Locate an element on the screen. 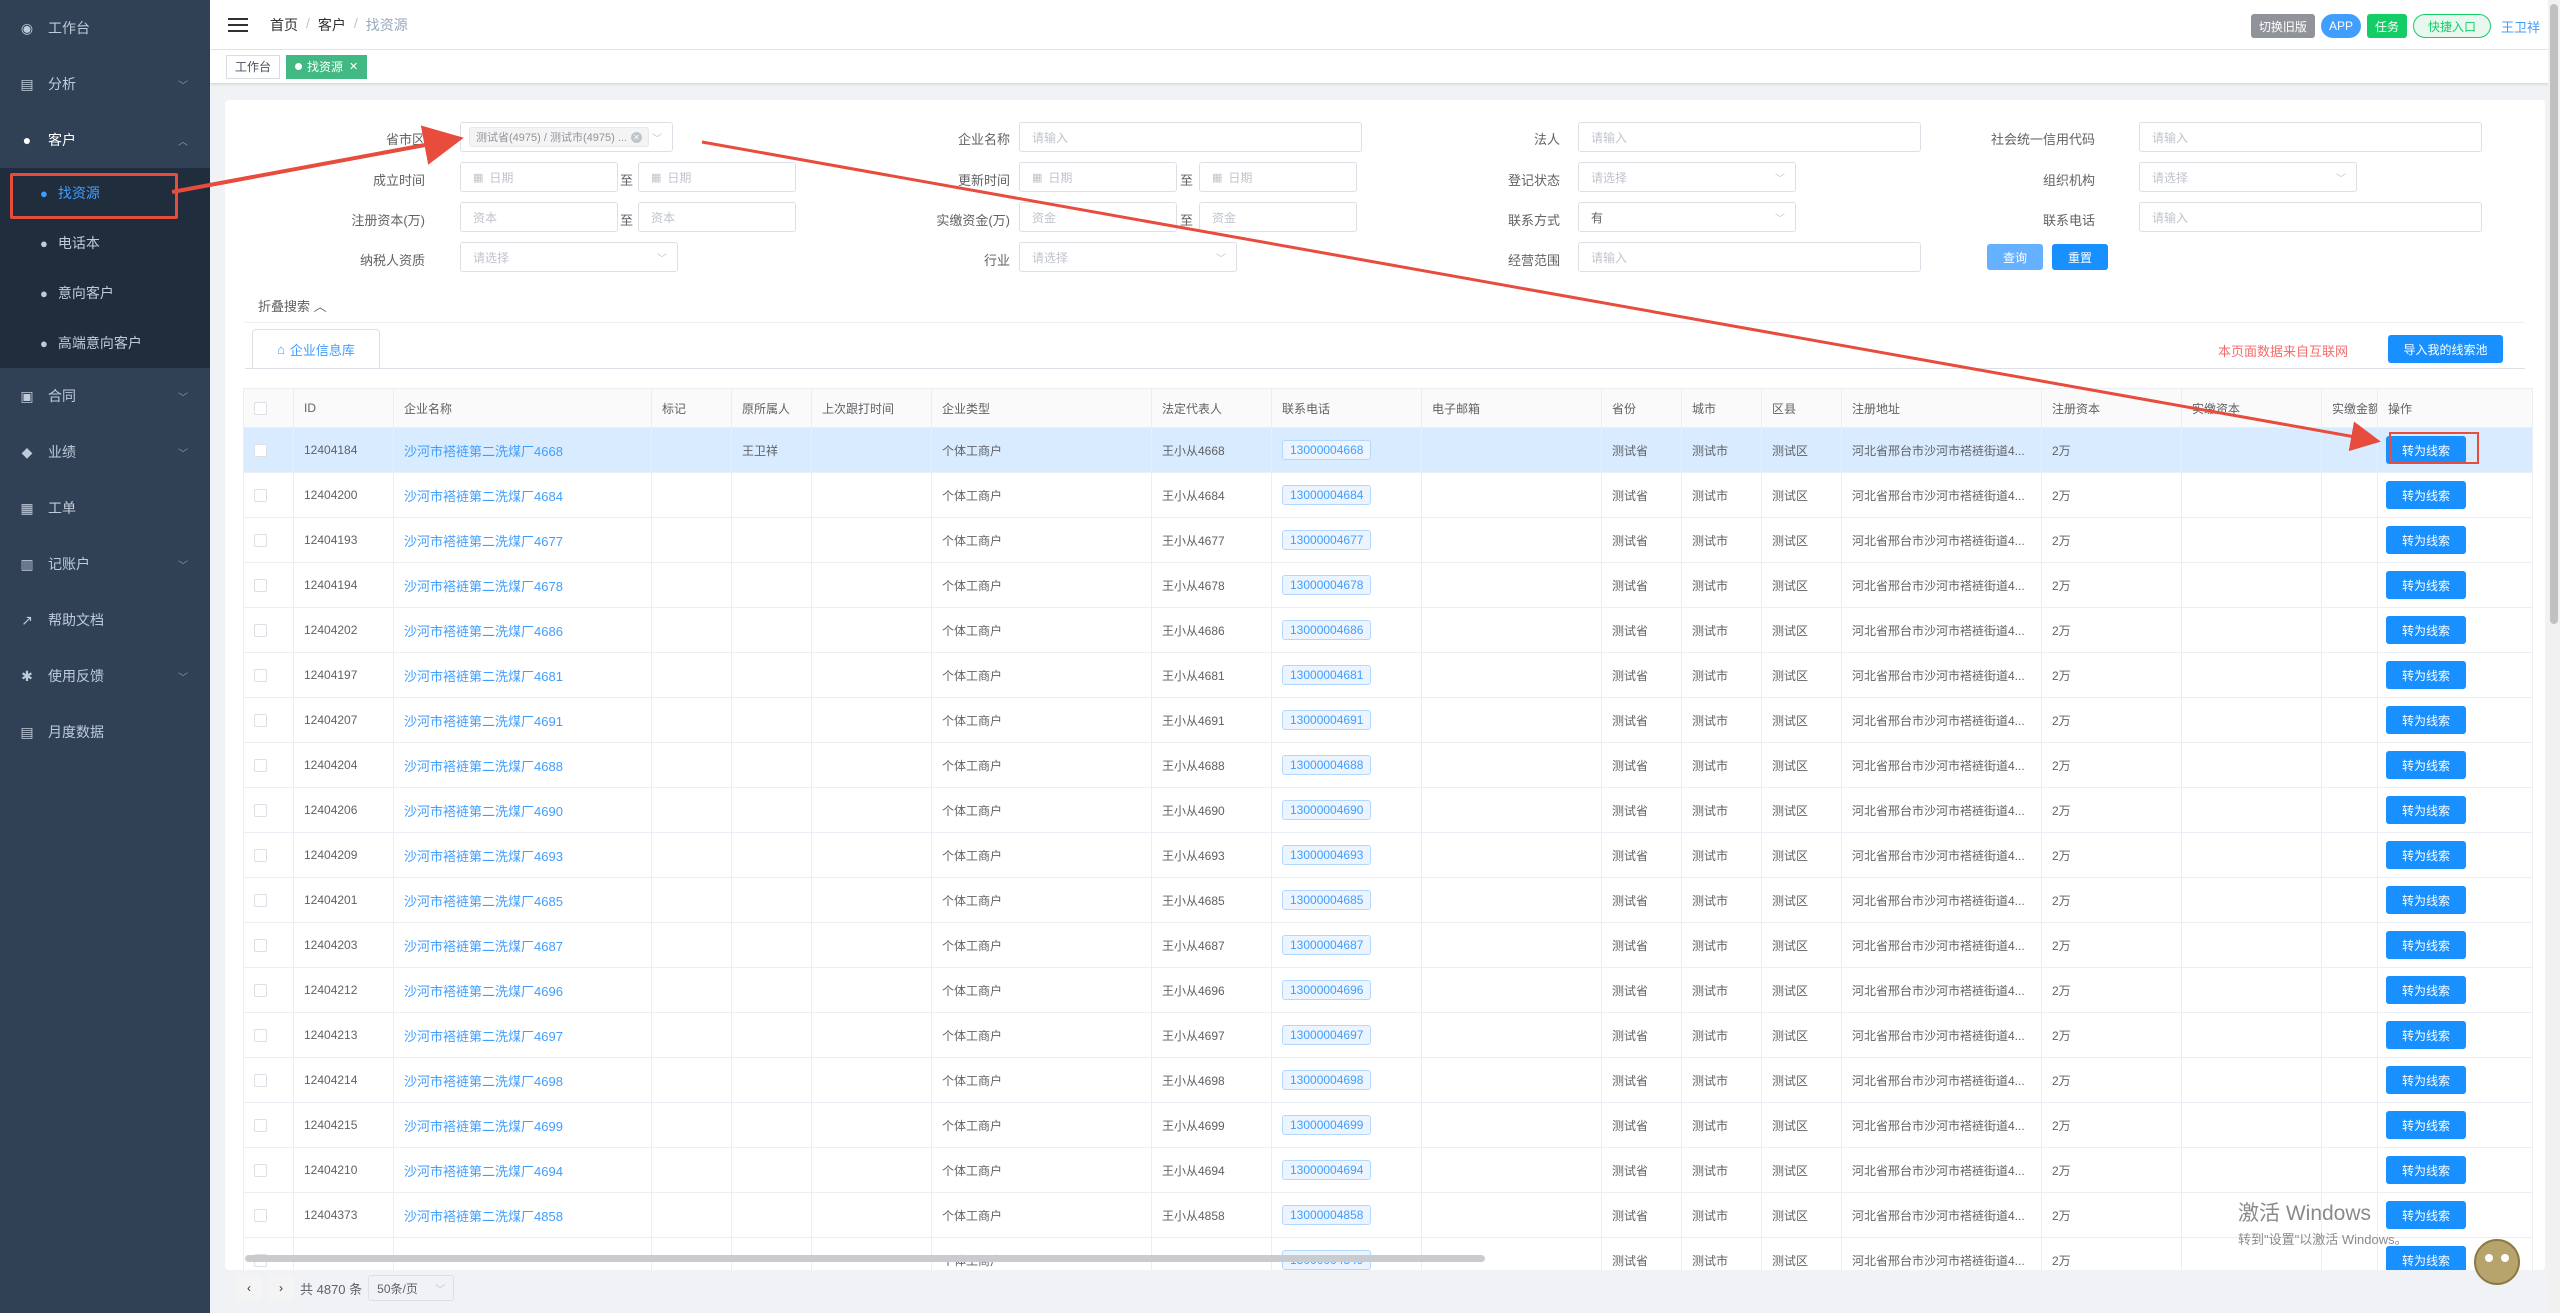 This screenshot has height=1313, width=2560. company-name-text: 沙河市褡裢第二洗煤厂4690 is located at coordinates (483, 810).